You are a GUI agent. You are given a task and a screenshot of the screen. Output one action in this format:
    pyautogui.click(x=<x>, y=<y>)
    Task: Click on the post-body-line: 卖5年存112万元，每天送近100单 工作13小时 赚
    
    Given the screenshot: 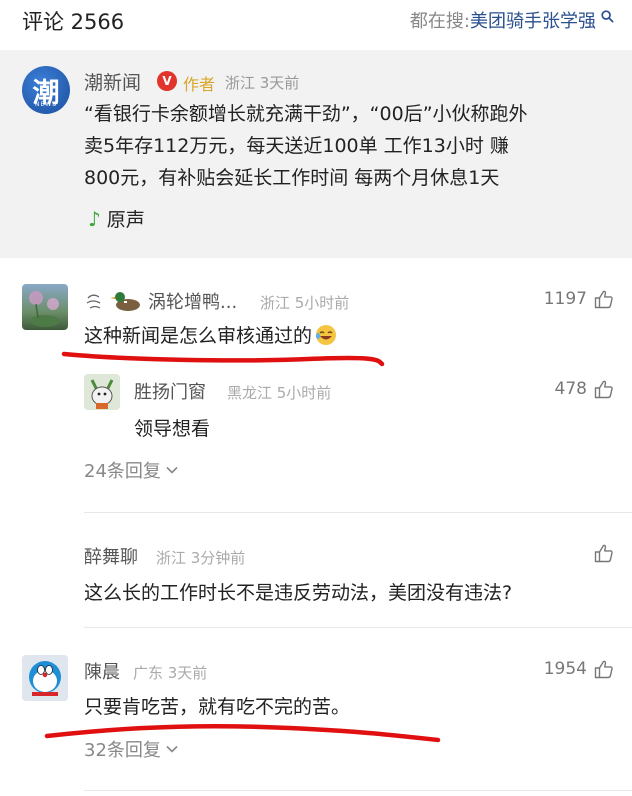 What is the action you would take?
    pyautogui.click(x=296, y=146)
    